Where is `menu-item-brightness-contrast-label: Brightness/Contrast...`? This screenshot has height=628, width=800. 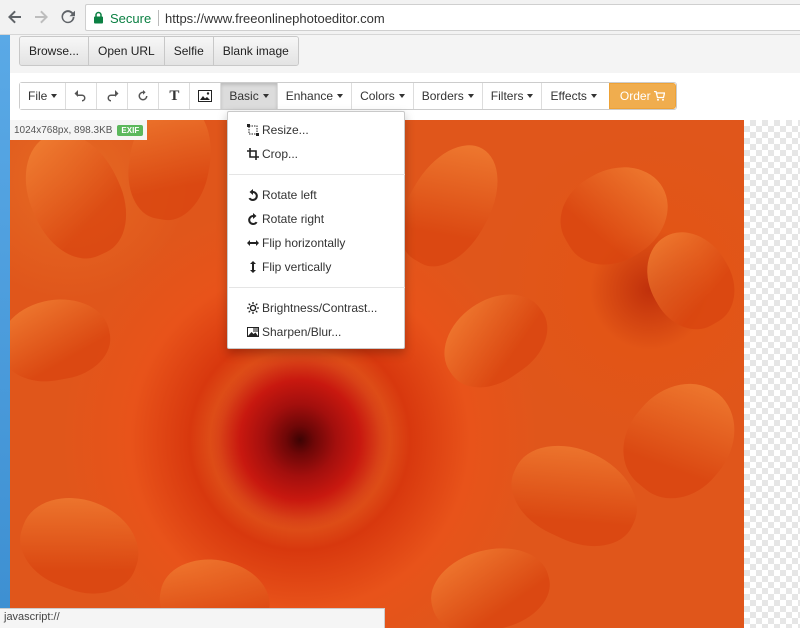 menu-item-brightness-contrast-label: Brightness/Contrast... is located at coordinates (320, 308).